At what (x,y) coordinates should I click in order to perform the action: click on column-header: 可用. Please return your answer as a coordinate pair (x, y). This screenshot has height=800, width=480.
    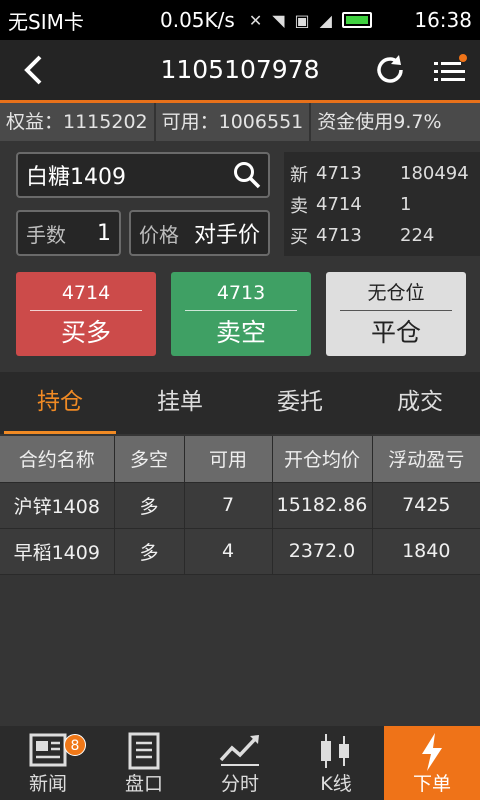
    Looking at the image, I should click on (228, 459).